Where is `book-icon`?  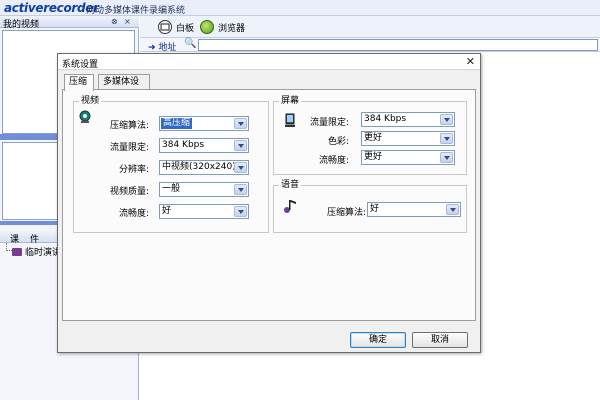
book-icon is located at coordinates (17, 252).